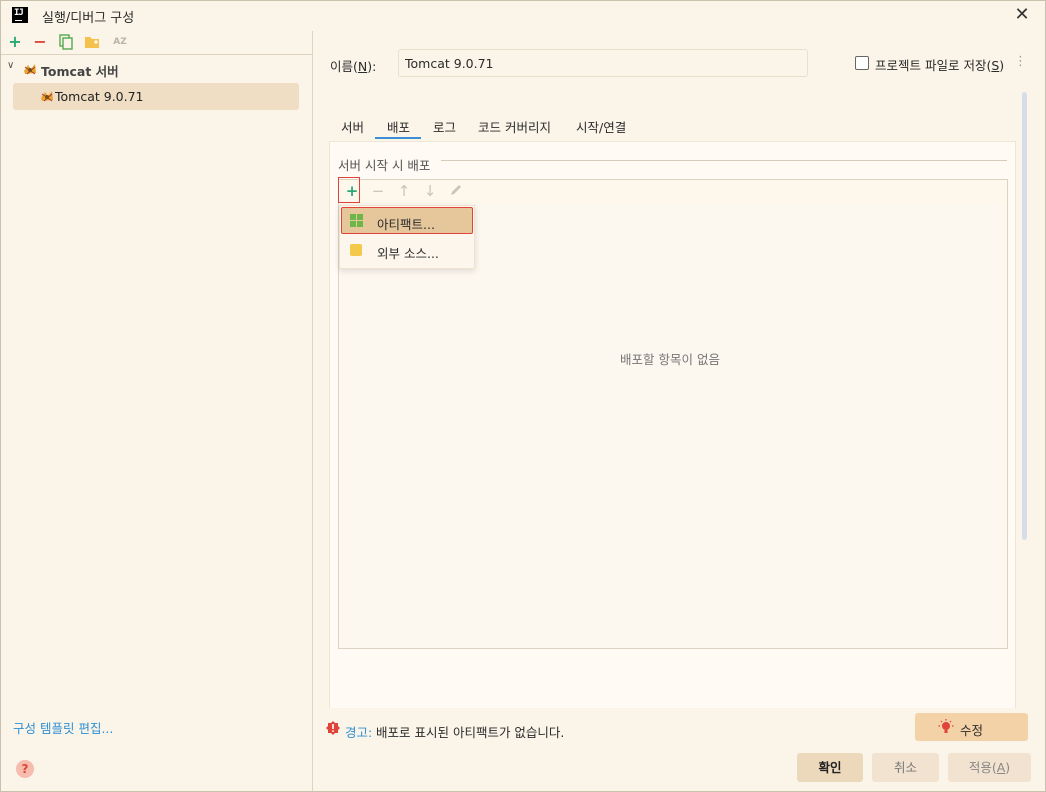  I want to click on edit-deployment-button, so click(456, 191).